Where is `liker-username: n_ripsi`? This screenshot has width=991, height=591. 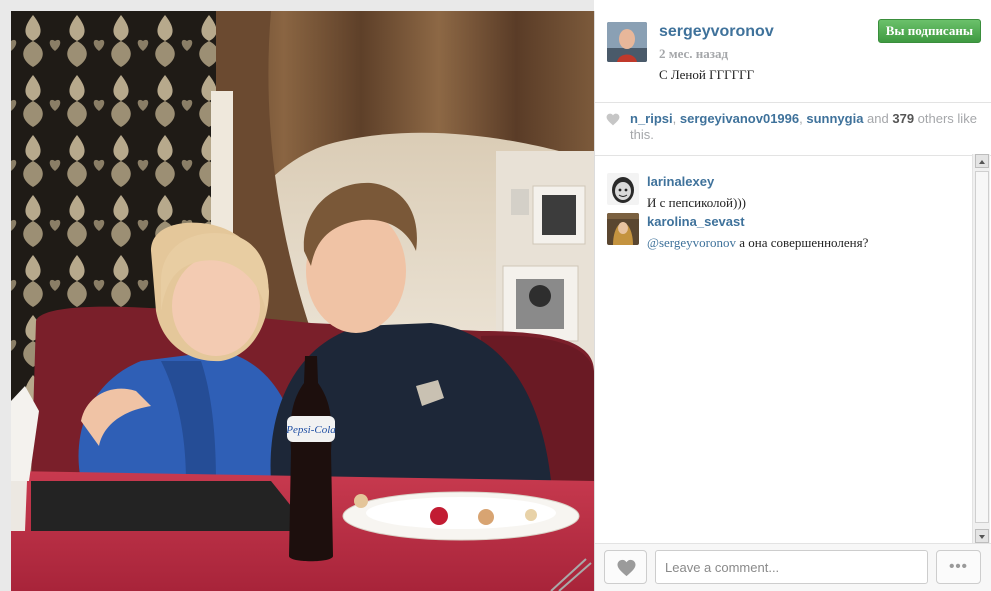
liker-username: n_ripsi is located at coordinates (651, 118).